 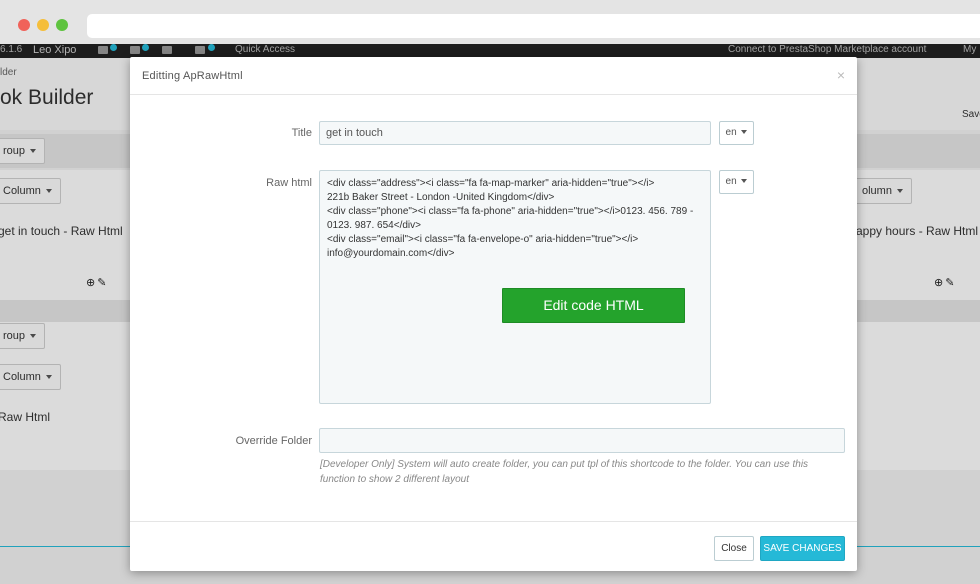 I want to click on override-folder-label: Override Folder, so click(x=273, y=441).